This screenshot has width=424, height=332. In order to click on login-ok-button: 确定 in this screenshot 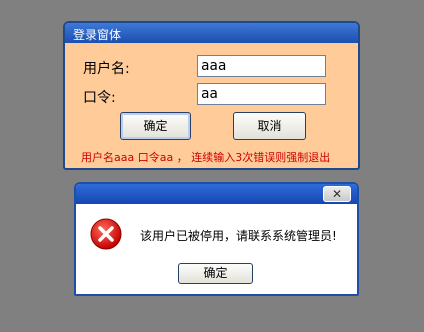, I will do `click(155, 126)`.